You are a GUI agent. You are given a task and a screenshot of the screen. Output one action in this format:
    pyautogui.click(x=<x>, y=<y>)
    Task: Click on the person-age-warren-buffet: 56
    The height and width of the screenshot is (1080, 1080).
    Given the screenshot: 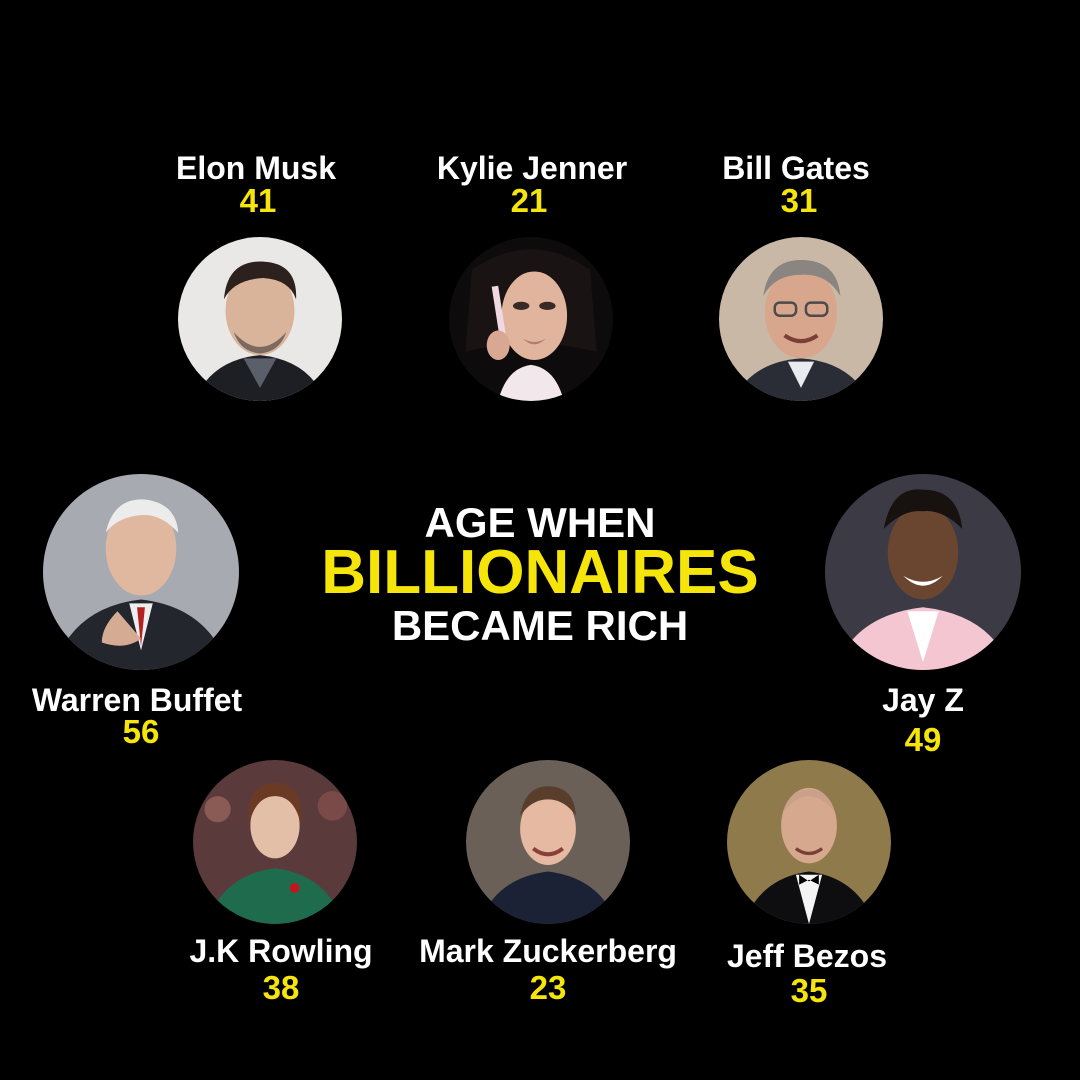 What is the action you would take?
    pyautogui.click(x=141, y=731)
    